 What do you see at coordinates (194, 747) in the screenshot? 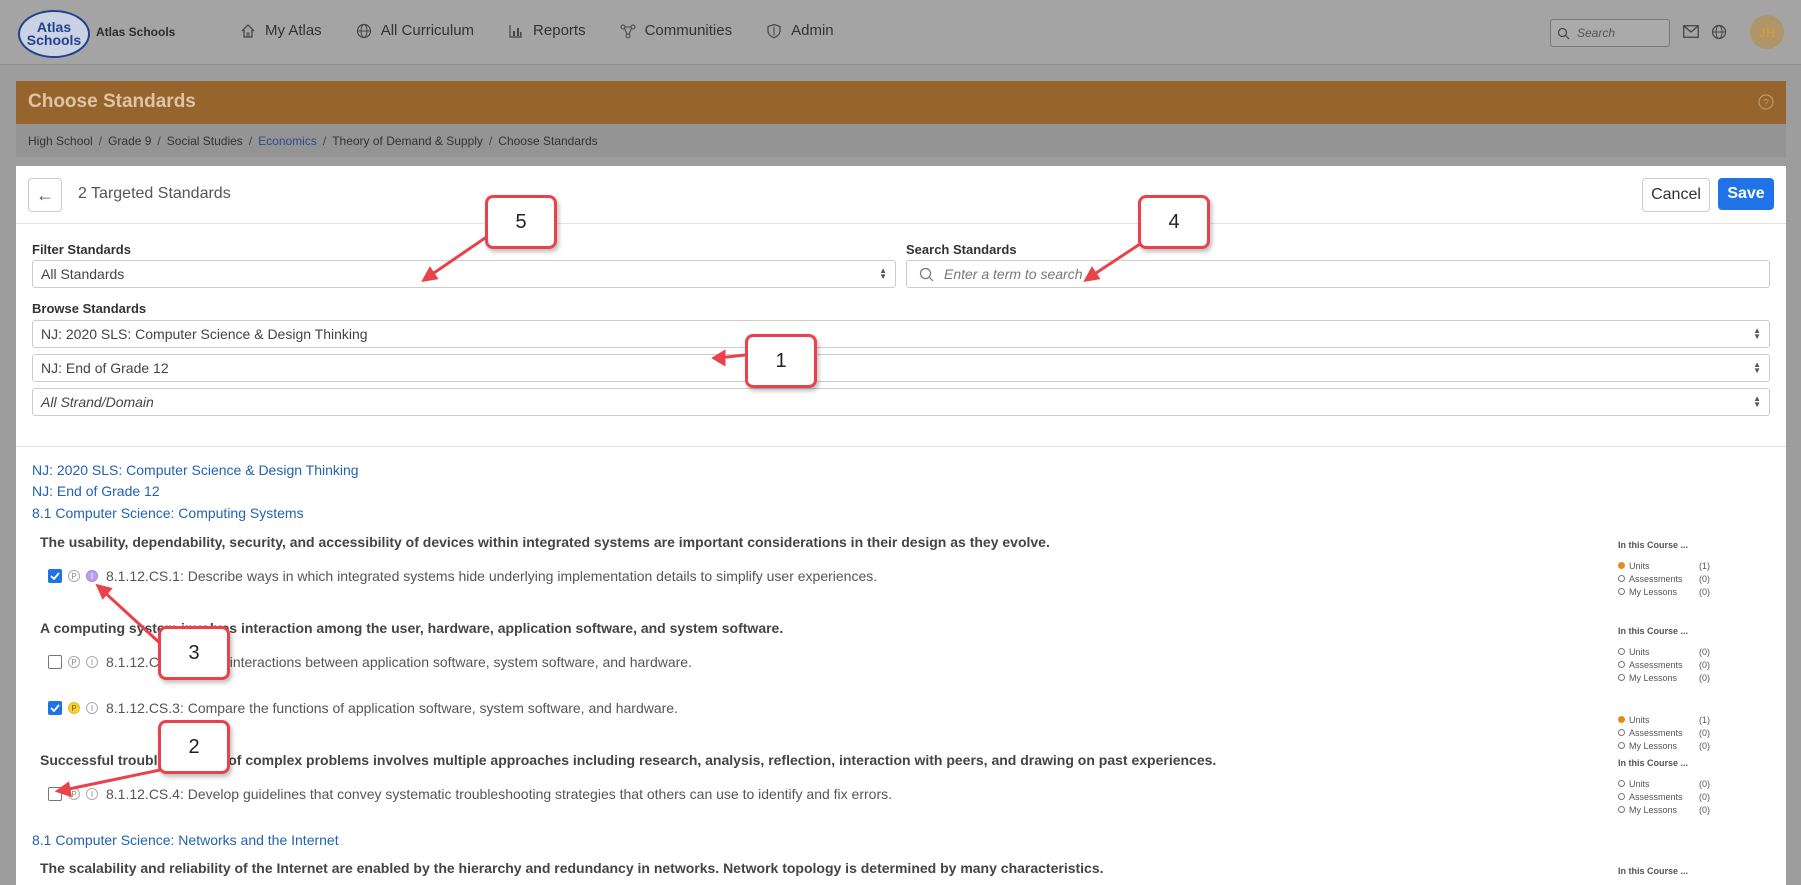
I see `callout-2: 2` at bounding box center [194, 747].